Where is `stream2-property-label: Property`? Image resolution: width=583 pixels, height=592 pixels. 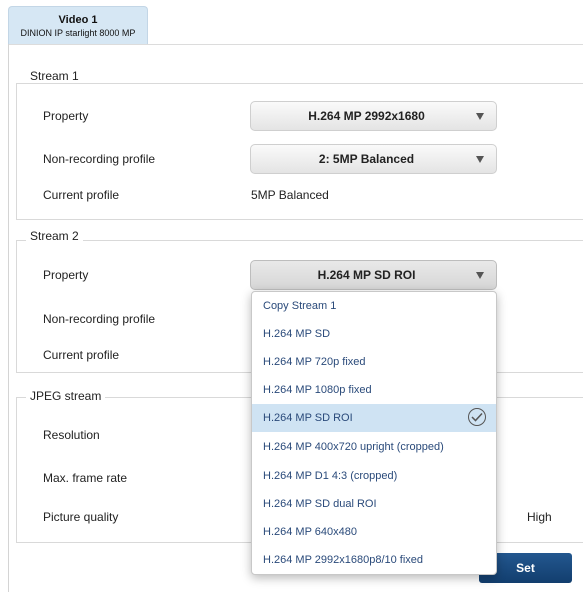
stream2-property-label: Property is located at coordinates (66, 275).